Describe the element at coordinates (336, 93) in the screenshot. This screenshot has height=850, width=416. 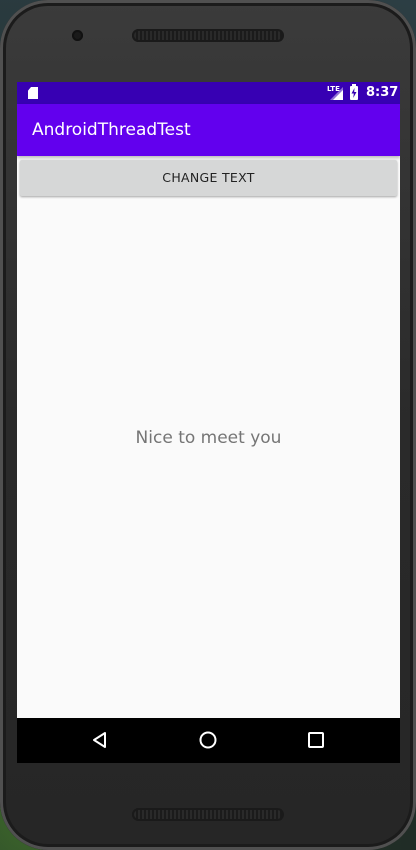
I see `signal-icon` at that location.